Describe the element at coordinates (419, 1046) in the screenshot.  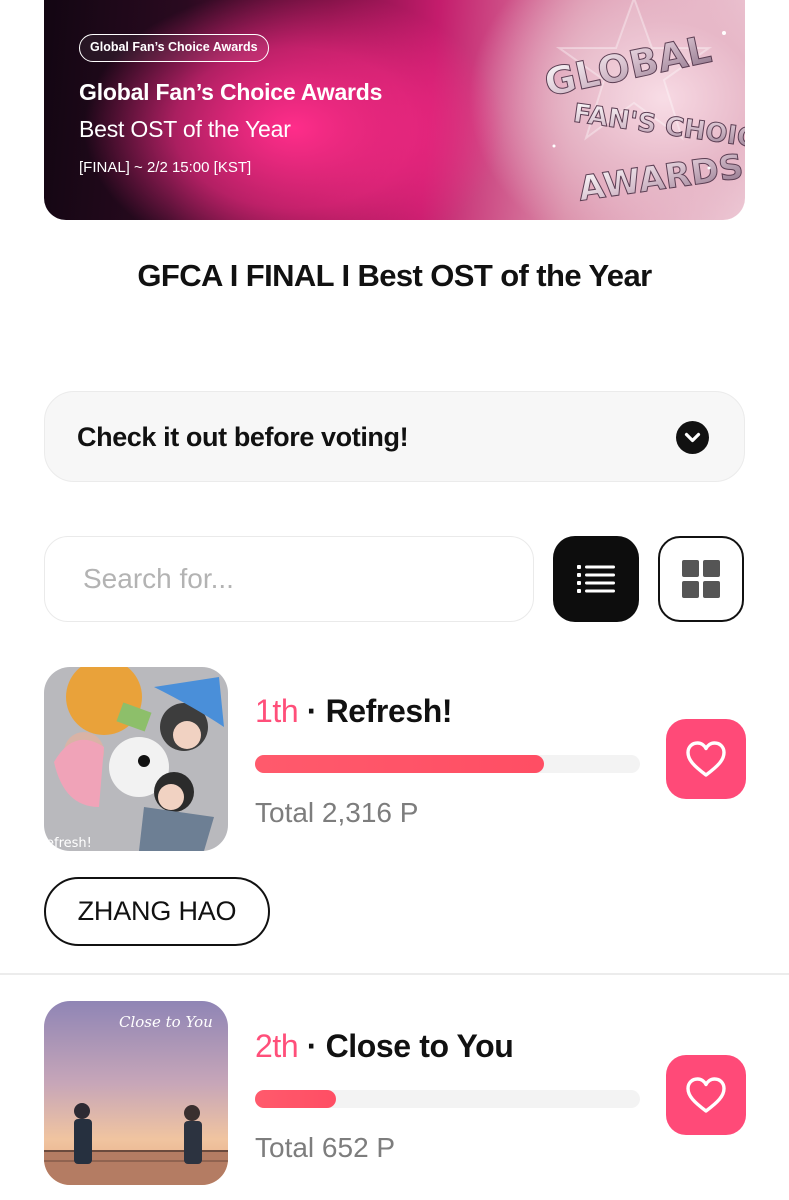
I see `song-title: Close to You` at that location.